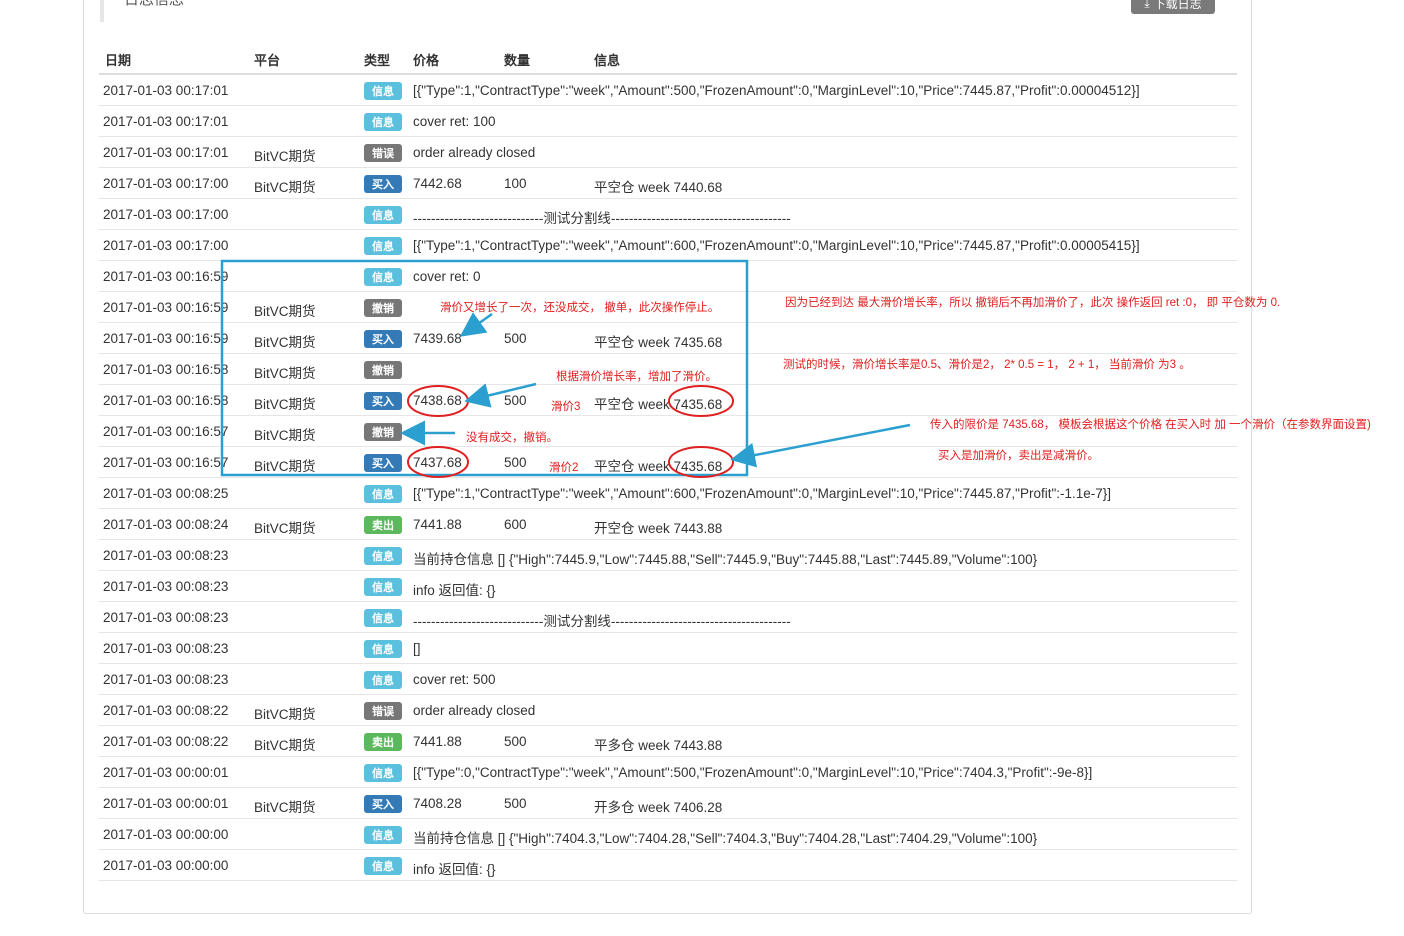 This screenshot has width=1404, height=936. I want to click on arrow-limit-price, so click(820, 445).